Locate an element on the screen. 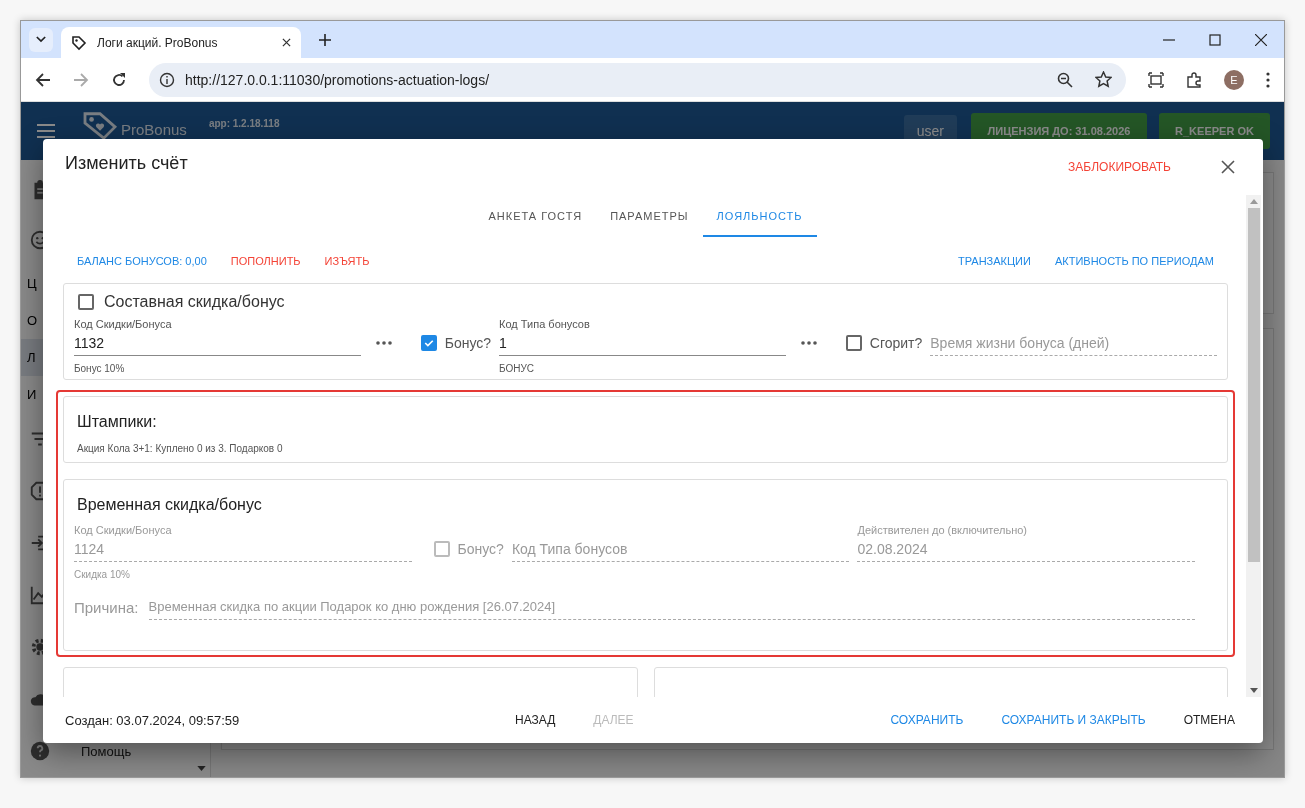  action-link: БАЛАНС БОНУСОВ: 0,00 is located at coordinates (142, 261).